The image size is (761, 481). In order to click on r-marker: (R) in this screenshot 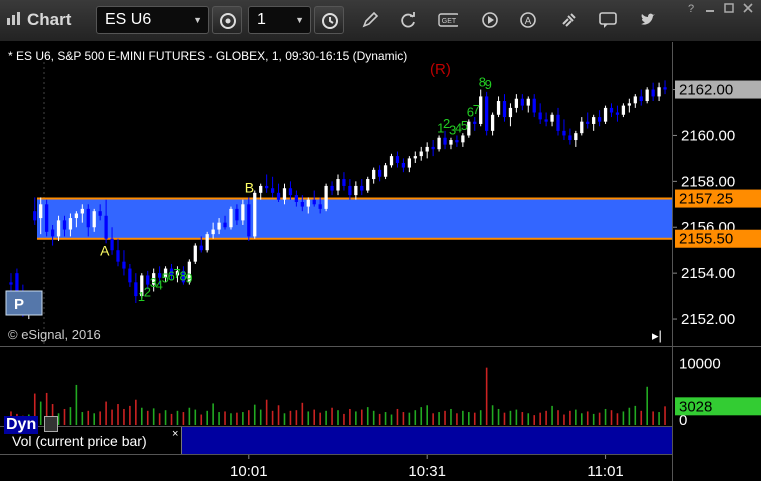, I will do `click(440, 69)`.